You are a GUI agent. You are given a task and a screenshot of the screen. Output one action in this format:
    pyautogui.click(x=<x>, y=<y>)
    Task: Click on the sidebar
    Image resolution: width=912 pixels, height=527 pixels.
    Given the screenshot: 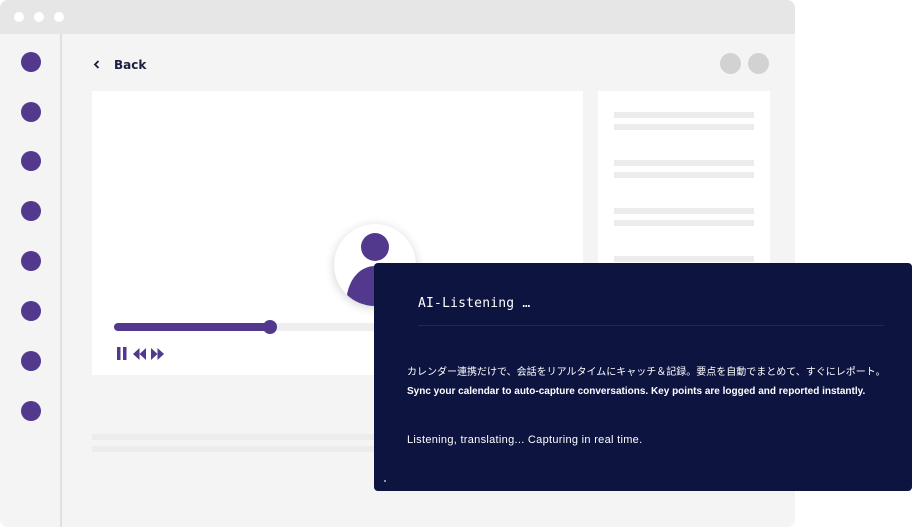 What is the action you would take?
    pyautogui.click(x=31, y=280)
    